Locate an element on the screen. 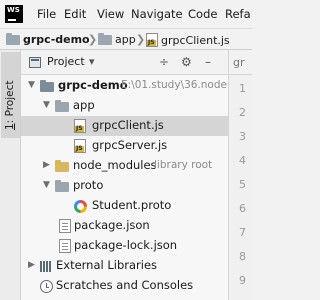 The image size is (320, 300). editor-tab-label: gr is located at coordinates (239, 62).